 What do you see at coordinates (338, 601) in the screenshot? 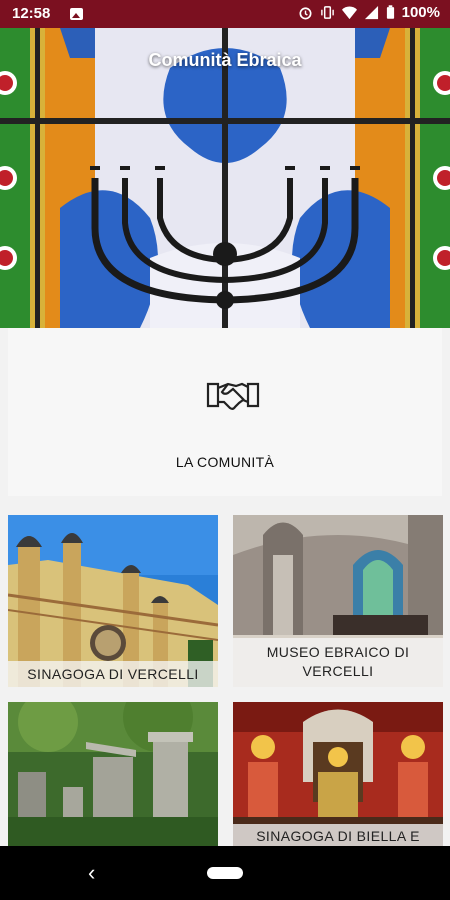
I see `tile-museo-ebraico: MUSEO EBRAICO DI VERCELLI` at bounding box center [338, 601].